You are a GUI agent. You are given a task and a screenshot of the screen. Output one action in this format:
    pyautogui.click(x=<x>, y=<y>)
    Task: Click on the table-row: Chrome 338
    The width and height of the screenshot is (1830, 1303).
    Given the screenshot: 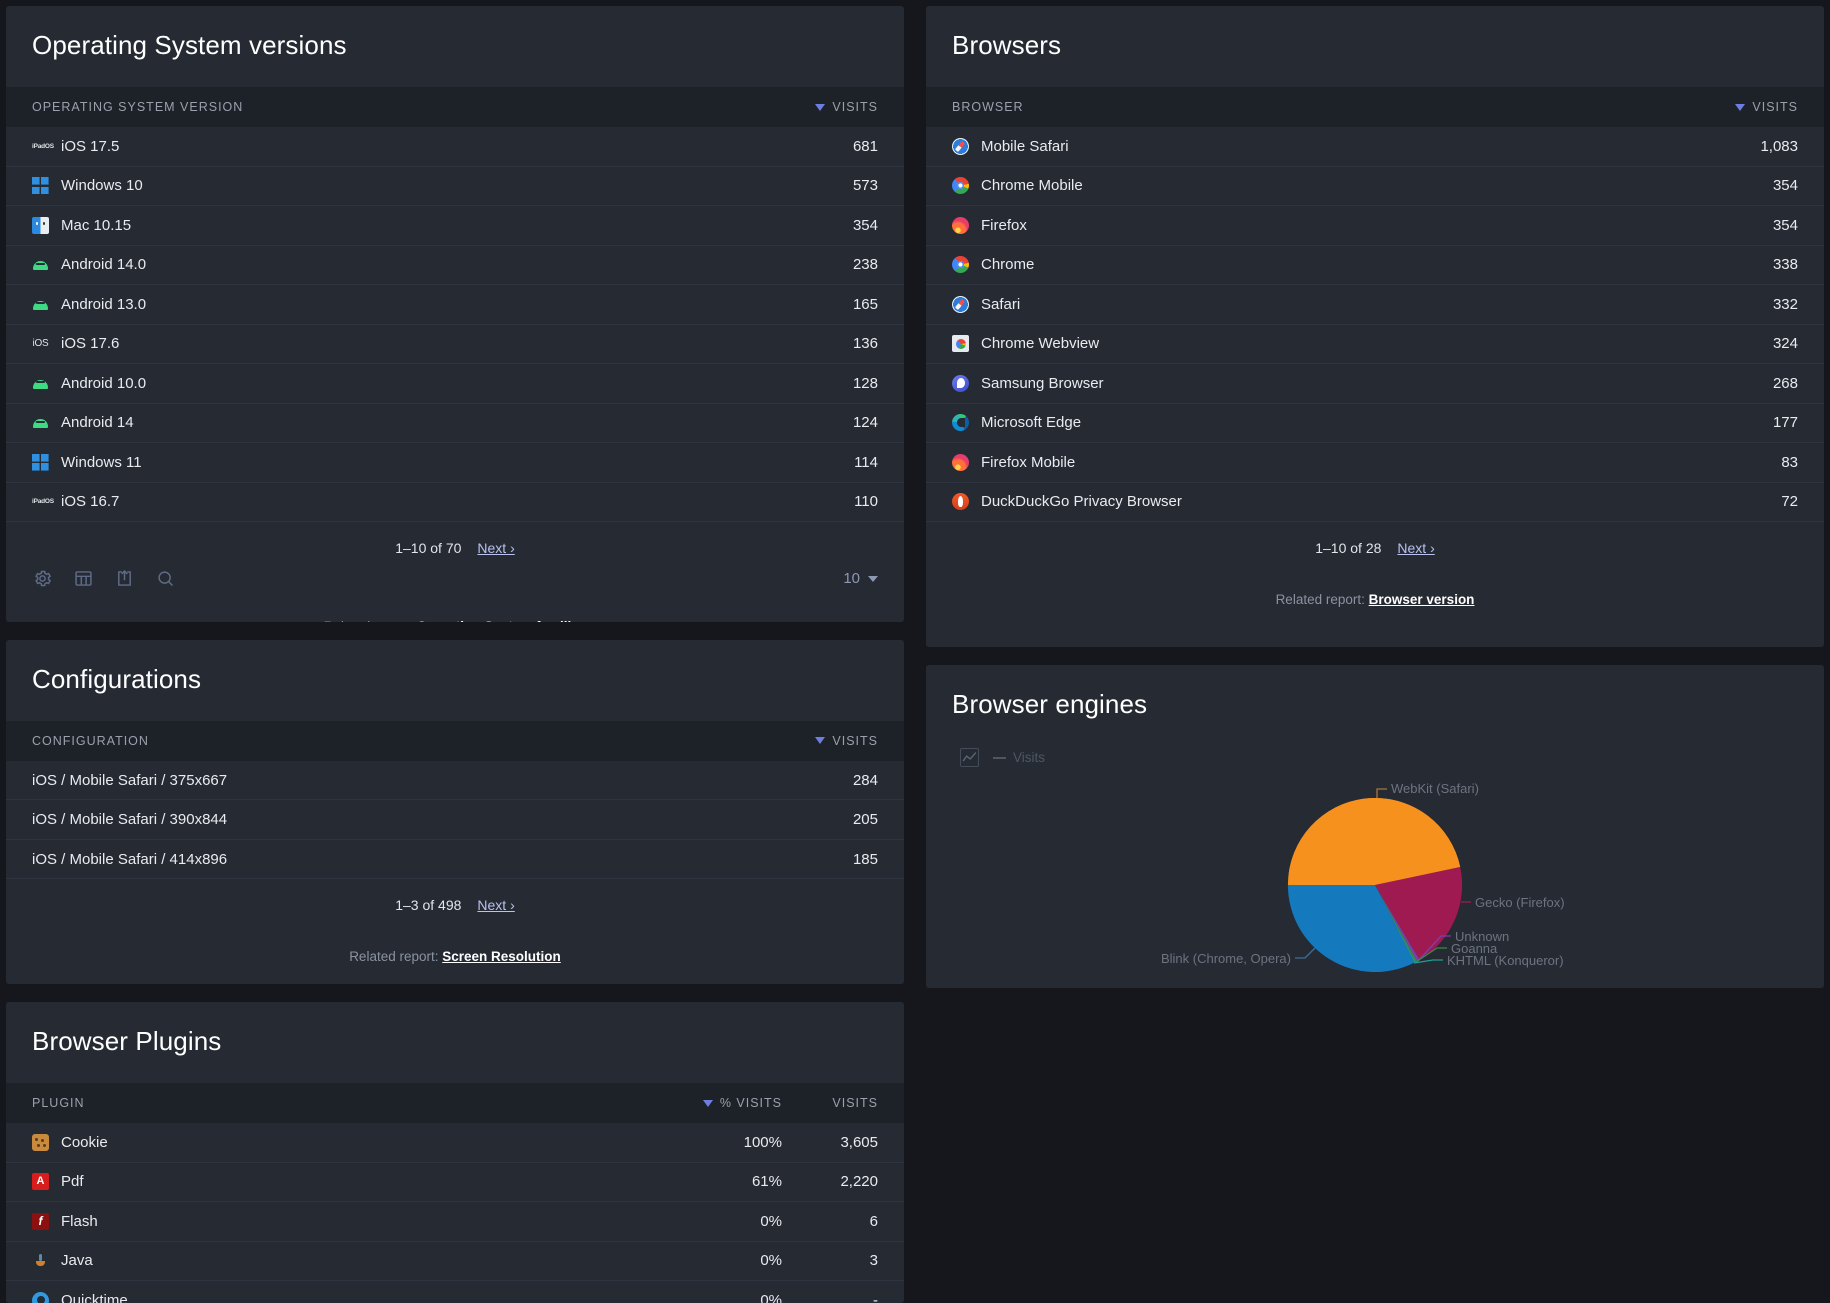 What is the action you would take?
    pyautogui.click(x=1375, y=265)
    